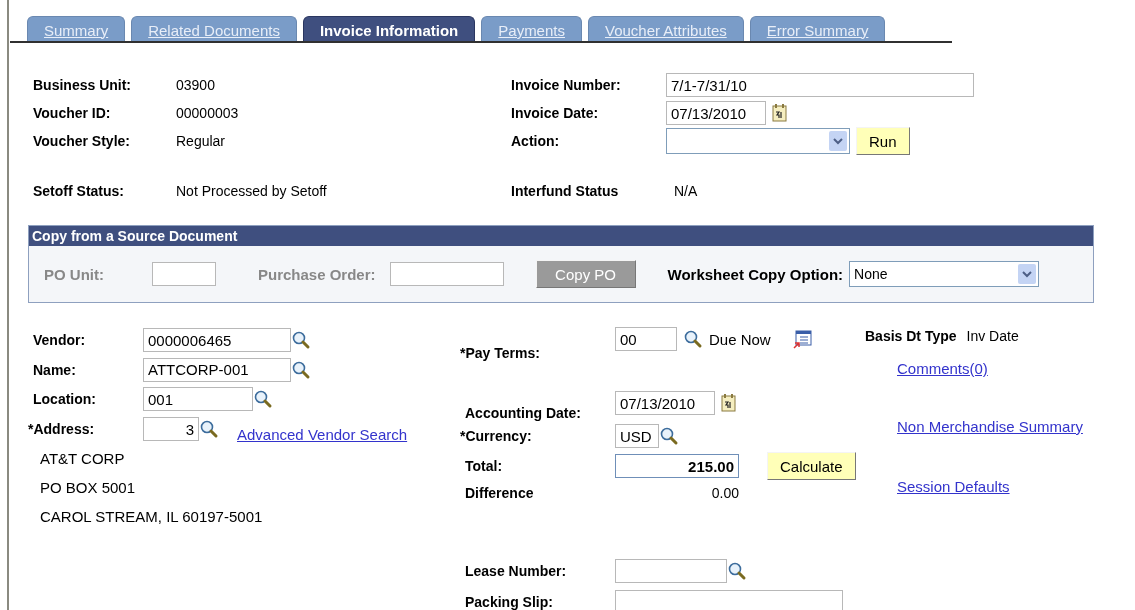  Describe the element at coordinates (990, 426) in the screenshot. I see `page-link: Non Merchandise Summary` at that location.